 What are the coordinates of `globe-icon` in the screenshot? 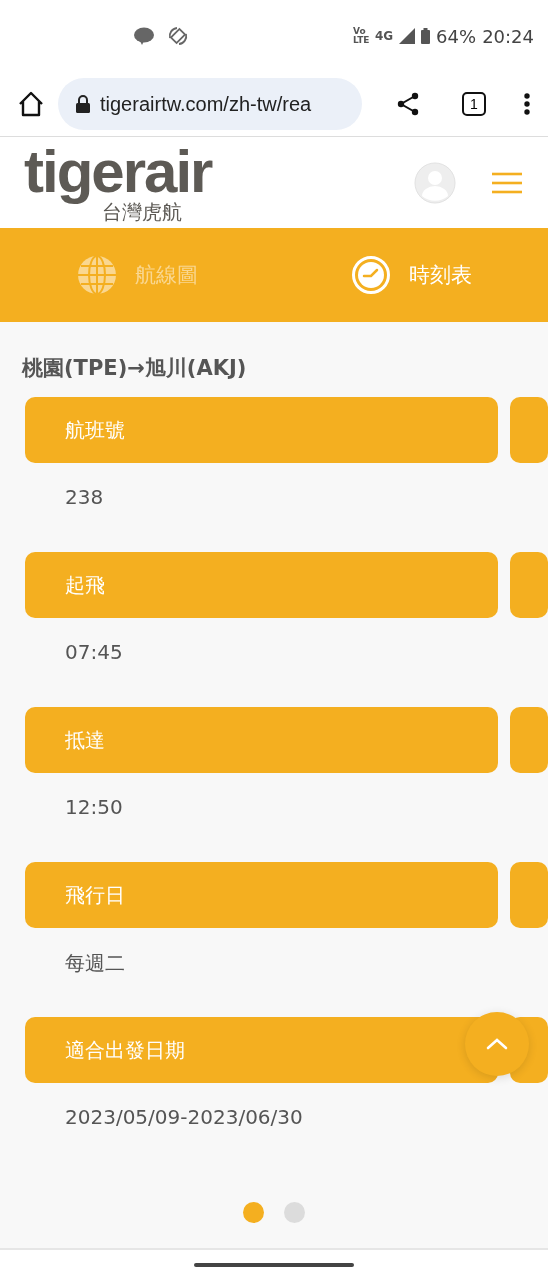 It's located at (96, 275).